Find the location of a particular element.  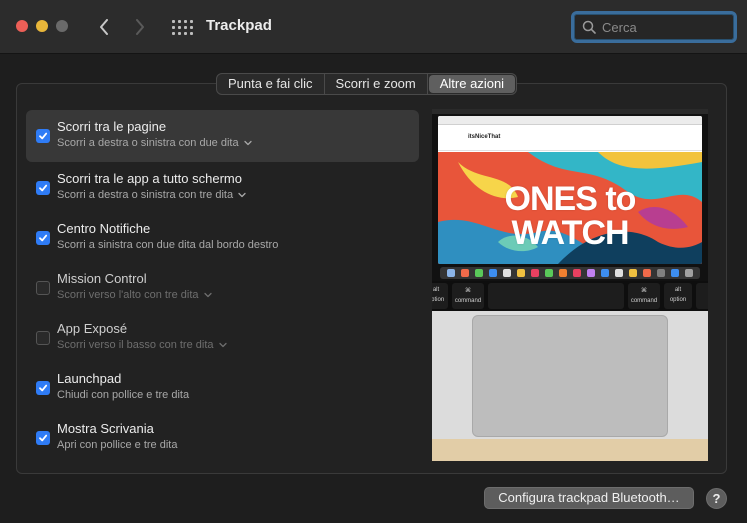

forward-chevron-icon is located at coordinates (140, 27).